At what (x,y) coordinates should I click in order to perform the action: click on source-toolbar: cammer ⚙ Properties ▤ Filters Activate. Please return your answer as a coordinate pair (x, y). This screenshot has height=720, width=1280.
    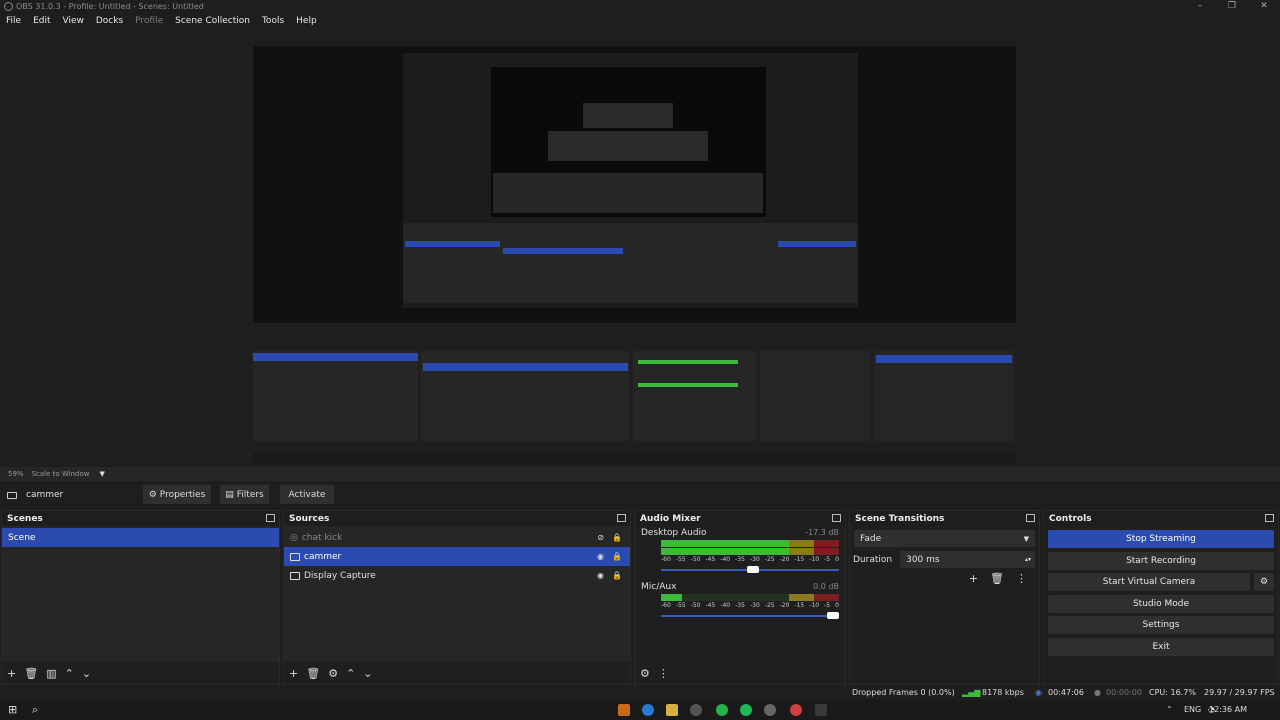
    Looking at the image, I should click on (640, 495).